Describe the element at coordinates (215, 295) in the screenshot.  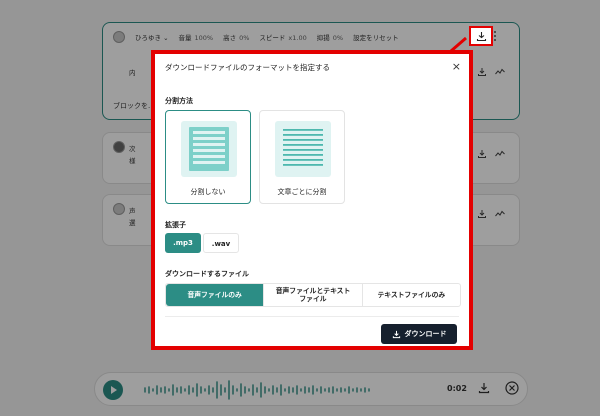
I see `file-option-audio-only: 音声ファイルのみ` at that location.